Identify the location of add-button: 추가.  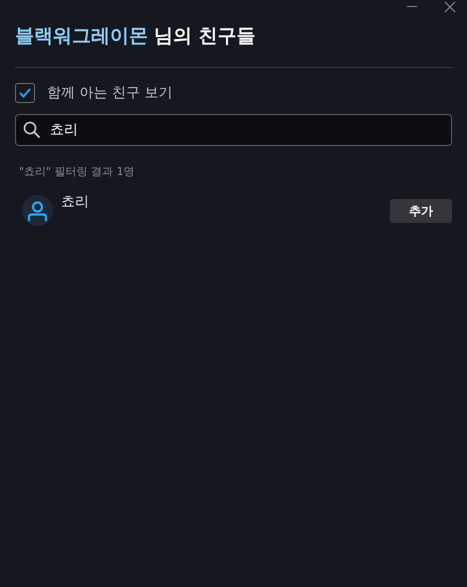
(421, 211).